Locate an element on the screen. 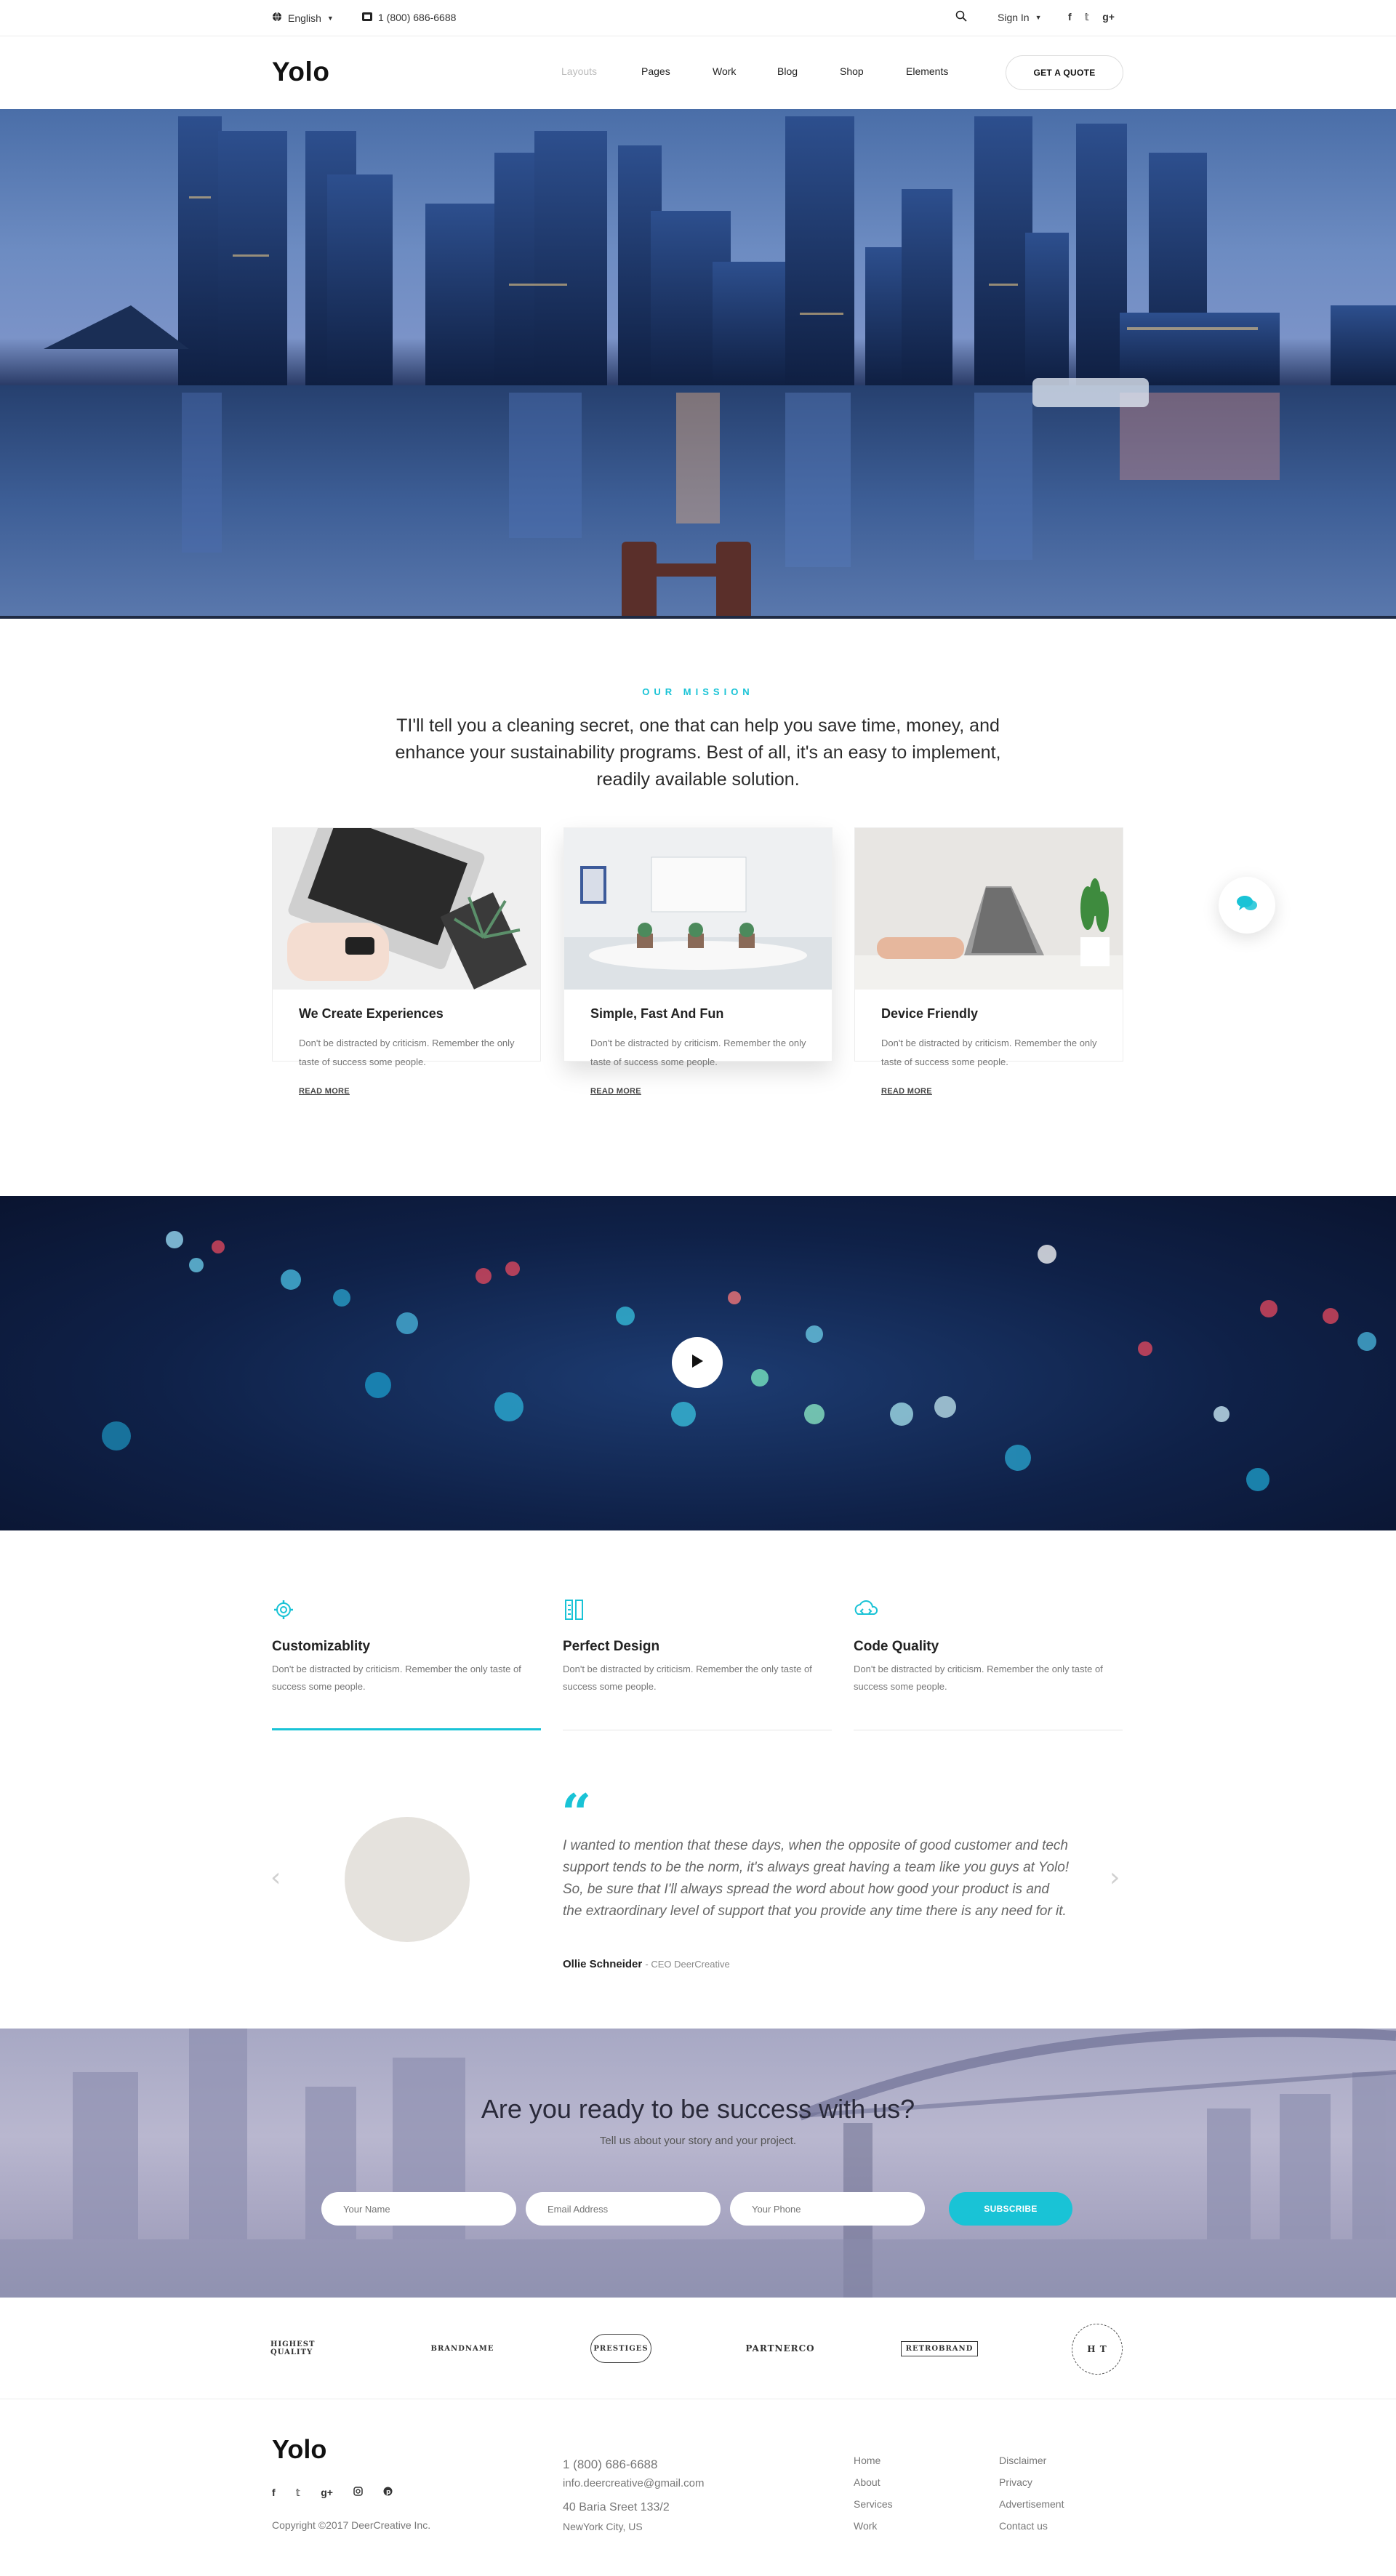  email-input is located at coordinates (623, 2209).